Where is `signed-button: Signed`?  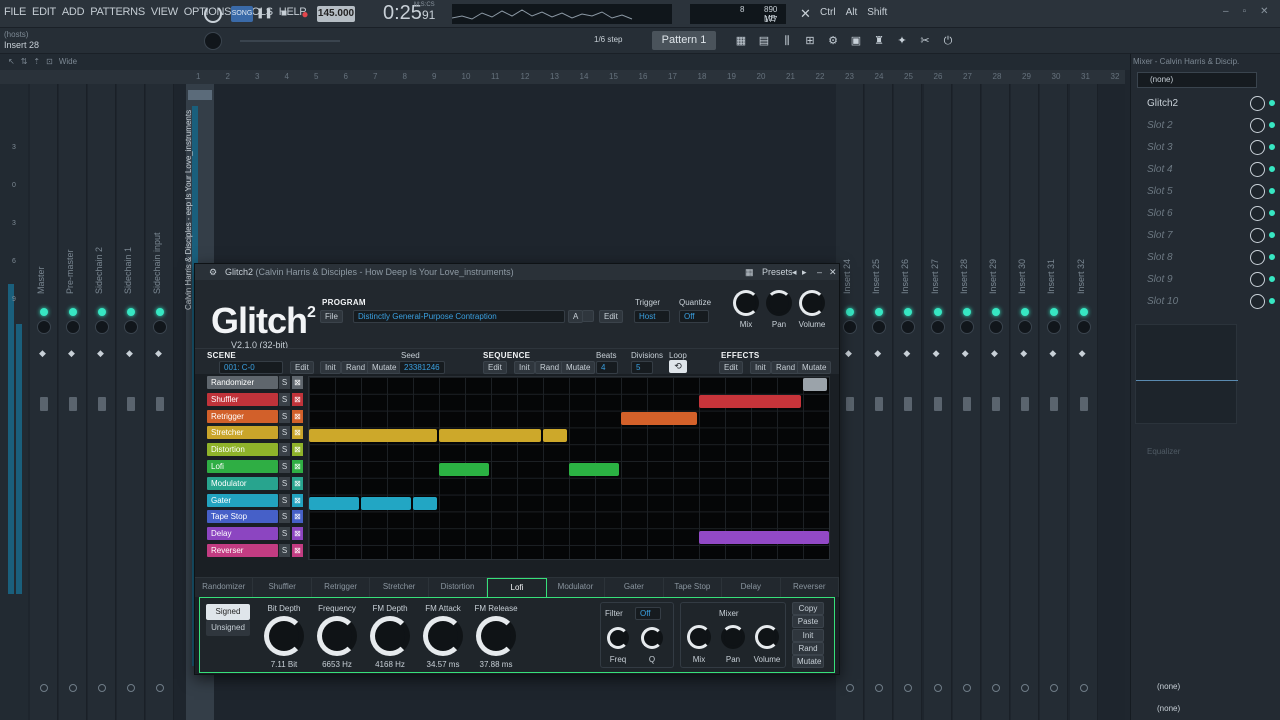
signed-button: Signed is located at coordinates (228, 612).